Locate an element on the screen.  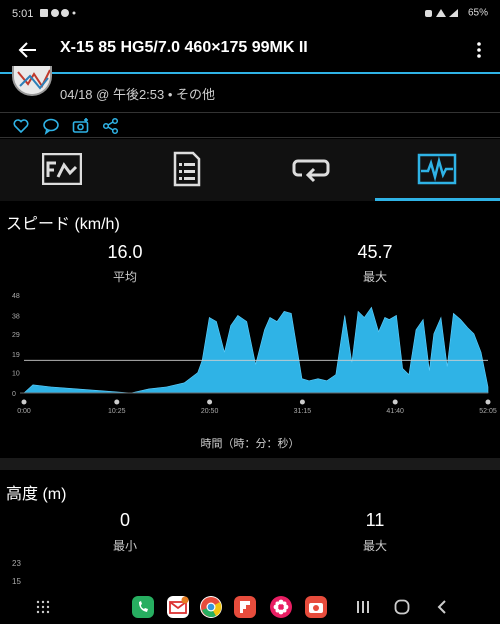
status-bar: 5:01 65% is located at coordinates (250, 14).